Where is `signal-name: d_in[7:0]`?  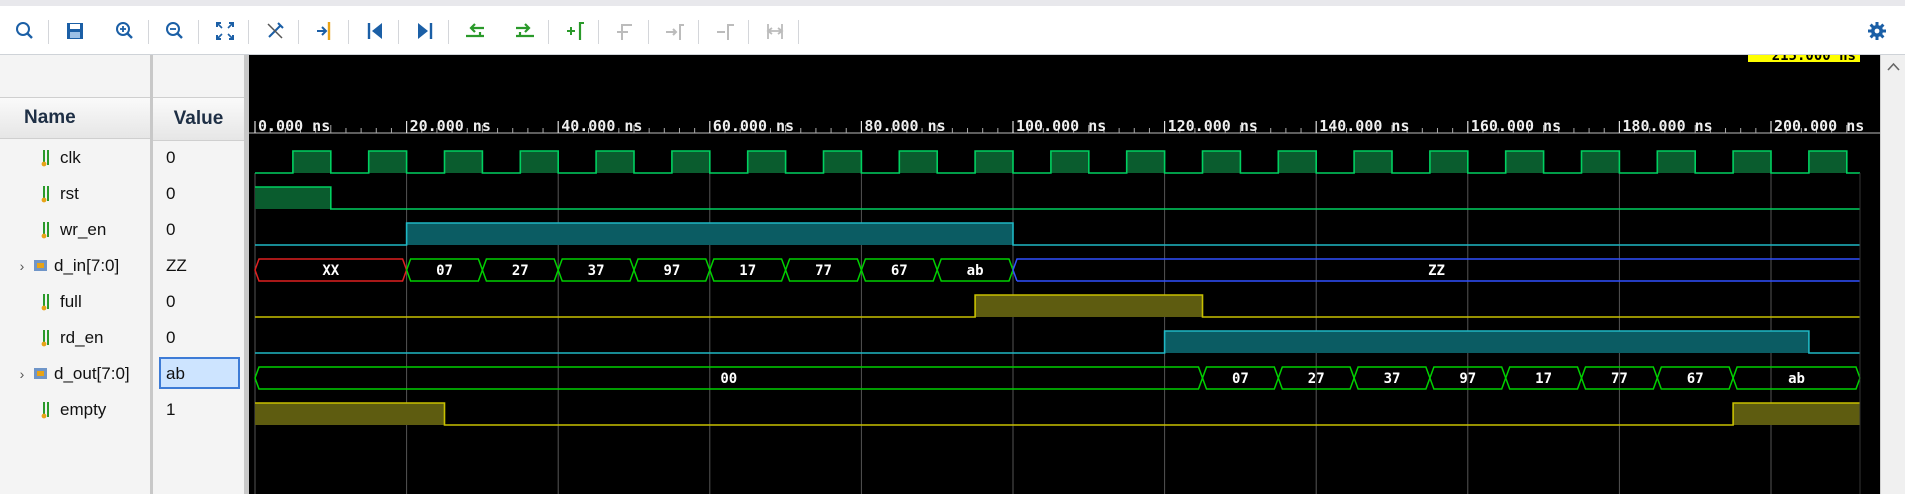 signal-name: d_in[7:0] is located at coordinates (87, 265).